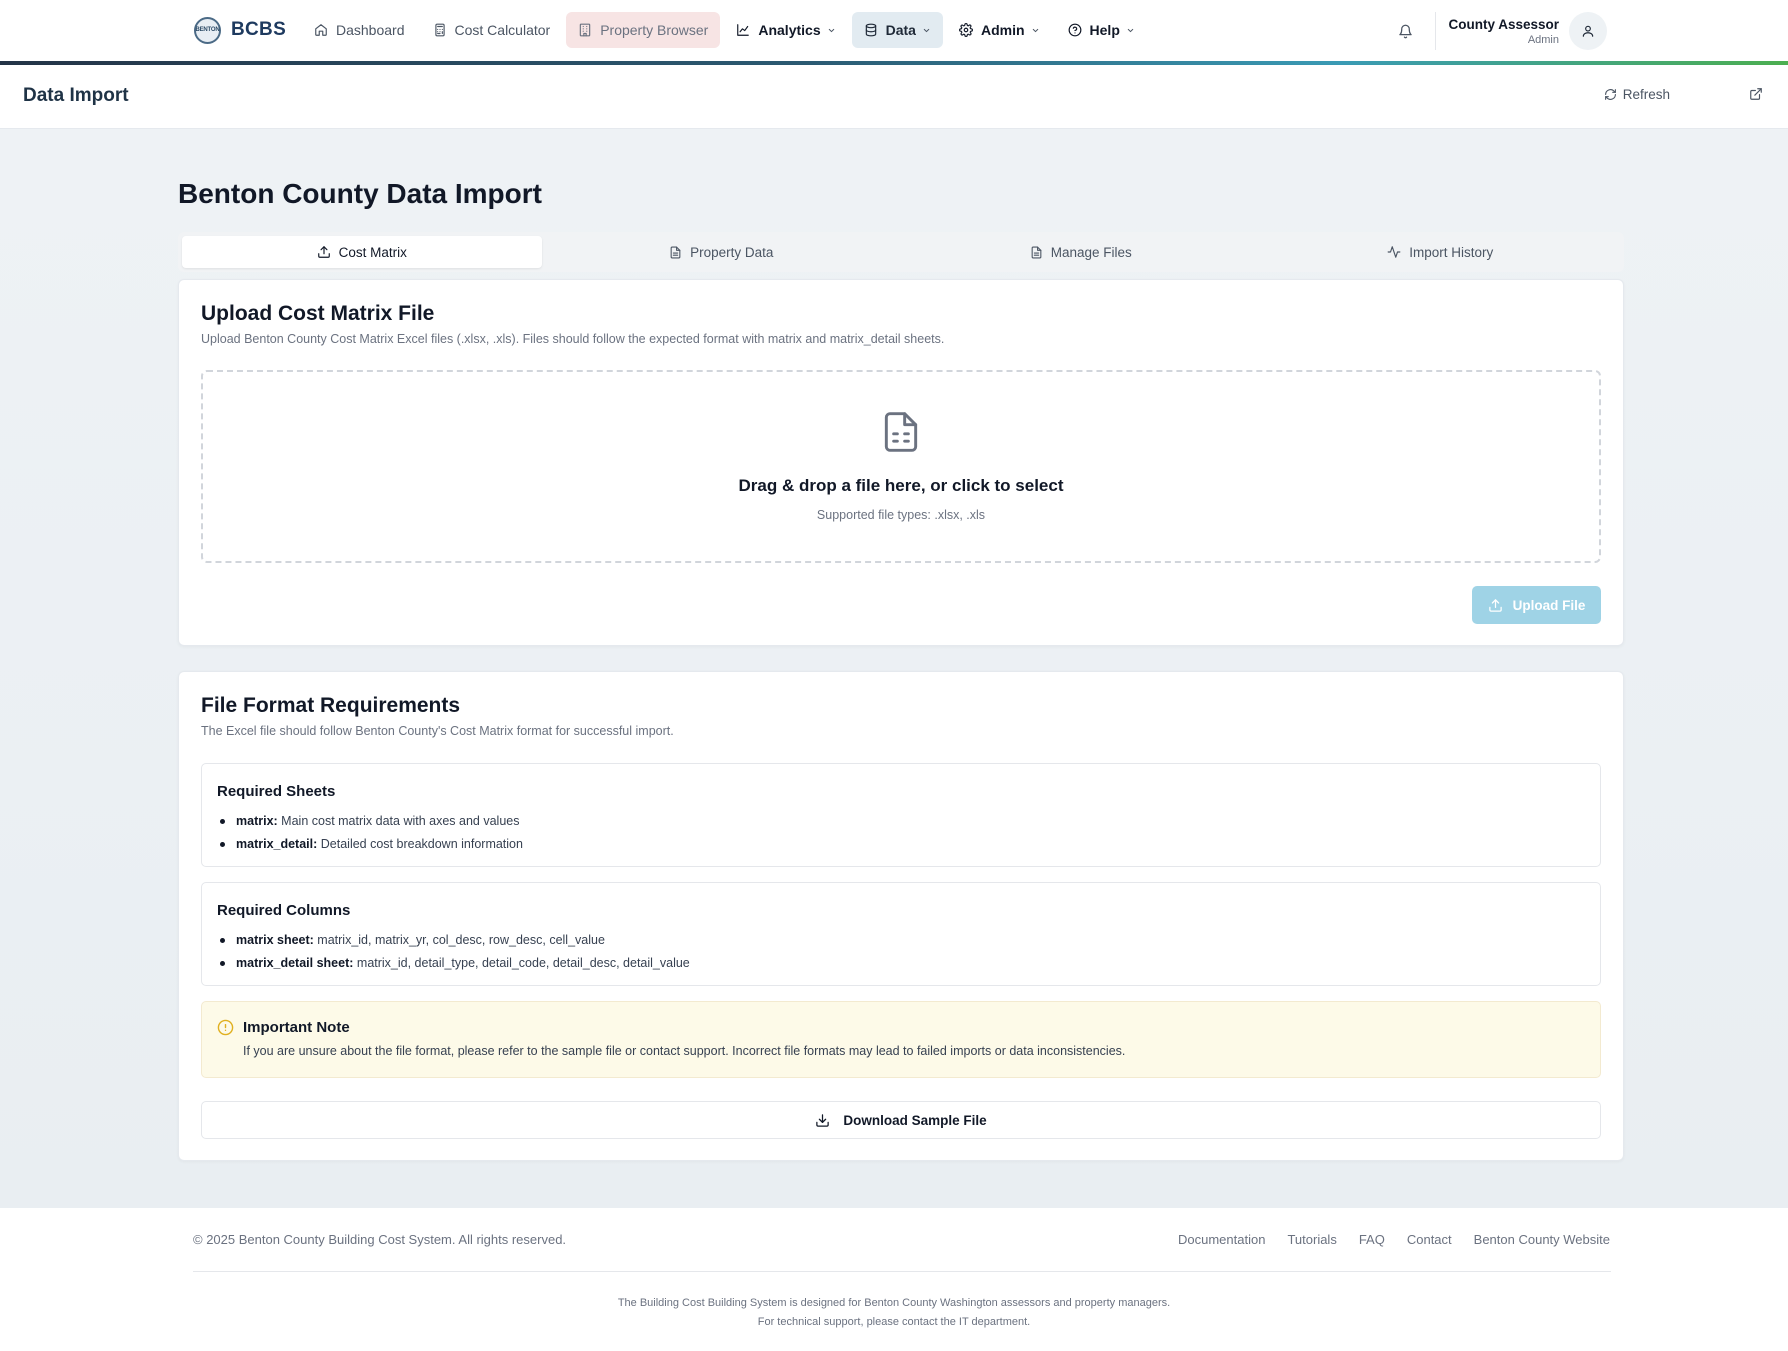 The image size is (1788, 1351). I want to click on page-title: Data Import, so click(76, 95).